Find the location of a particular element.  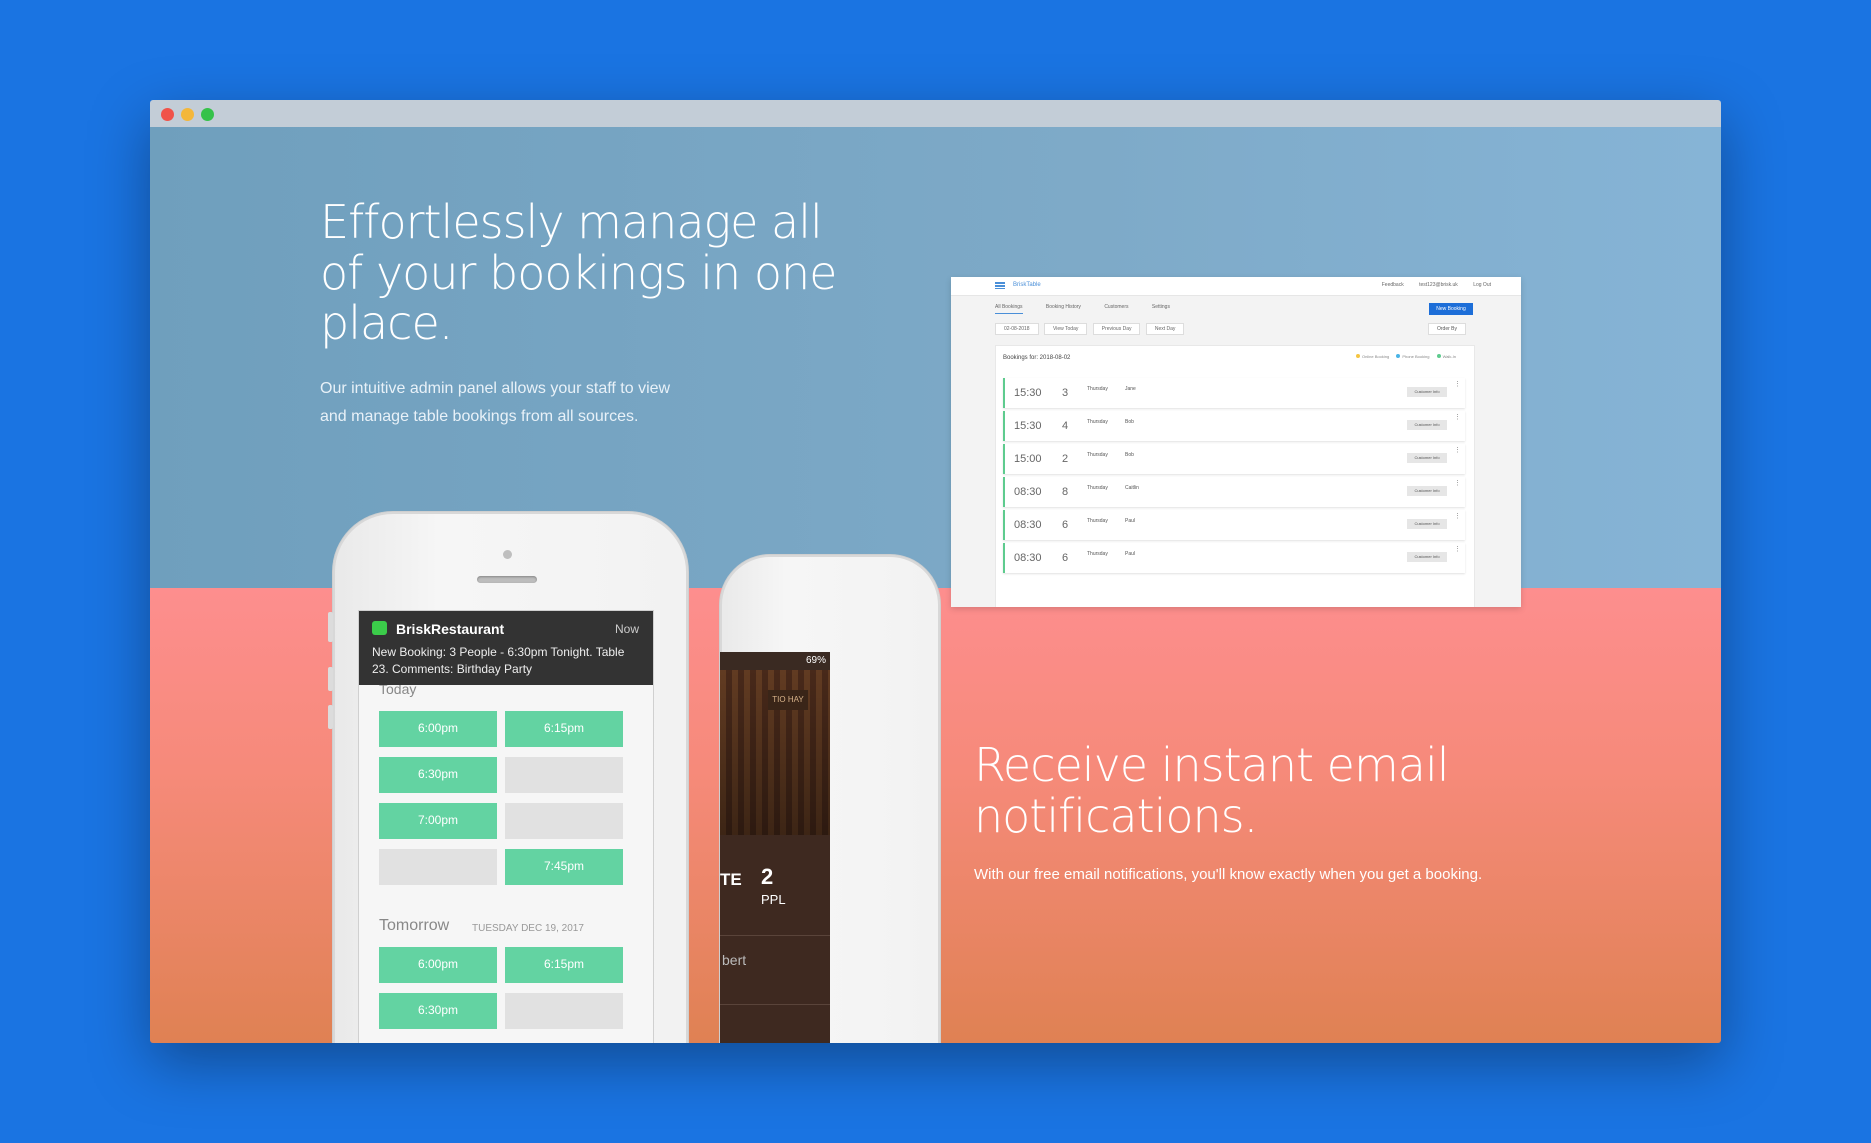

tab-customers: Customers is located at coordinates (1116, 307).